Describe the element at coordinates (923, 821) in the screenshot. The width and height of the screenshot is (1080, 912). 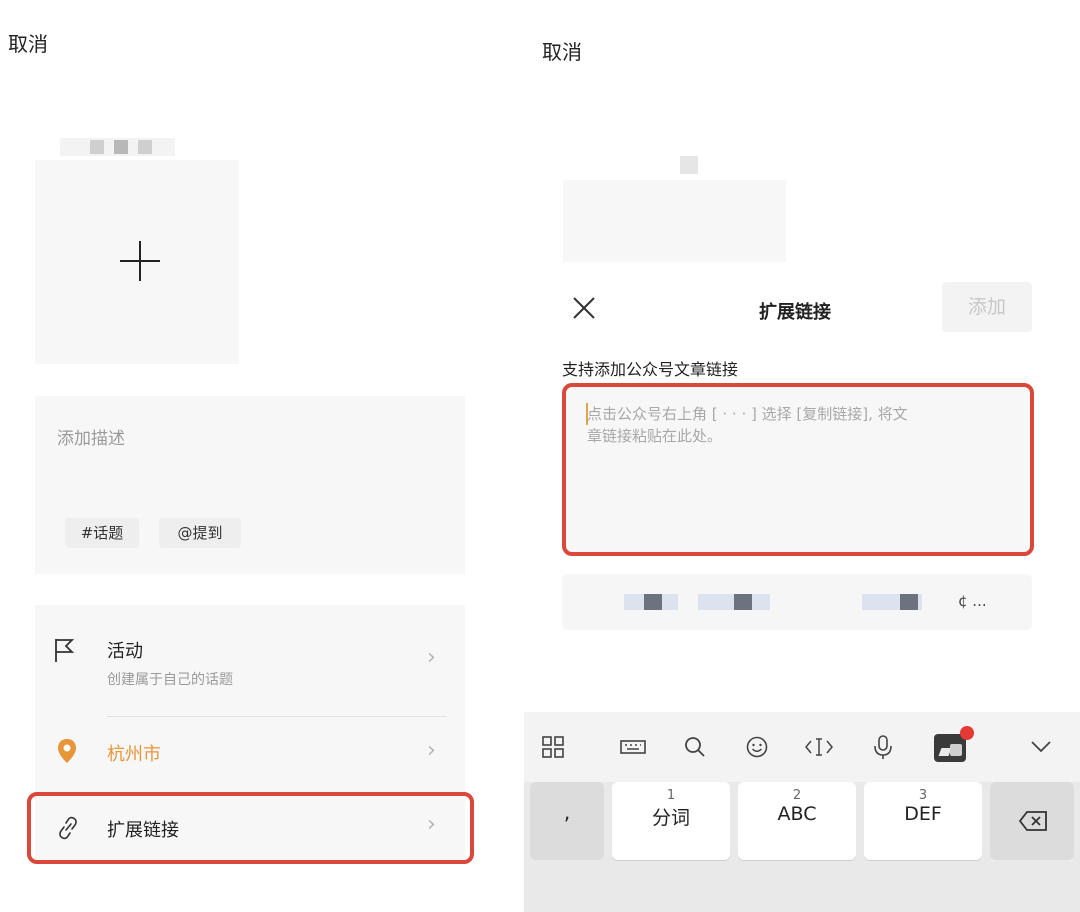
I see `key-3-def: 3 DEF` at that location.